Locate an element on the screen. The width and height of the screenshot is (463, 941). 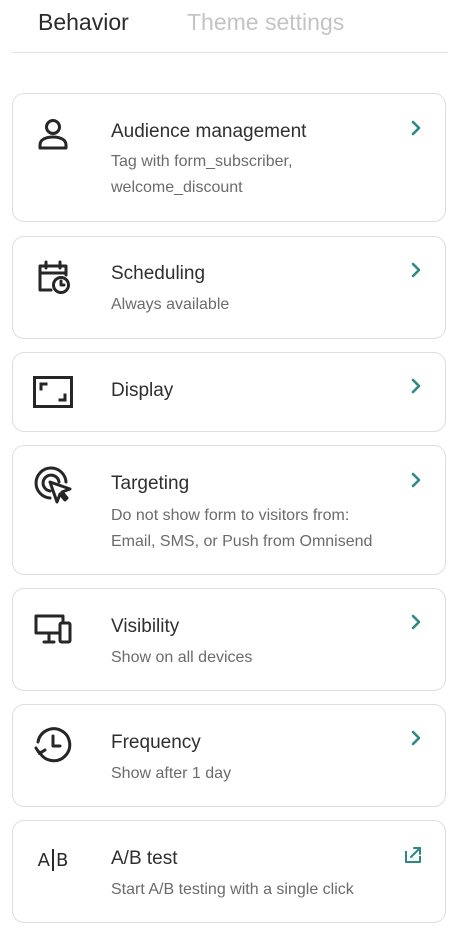
ab-icon-letter-a: A is located at coordinates (43, 860).